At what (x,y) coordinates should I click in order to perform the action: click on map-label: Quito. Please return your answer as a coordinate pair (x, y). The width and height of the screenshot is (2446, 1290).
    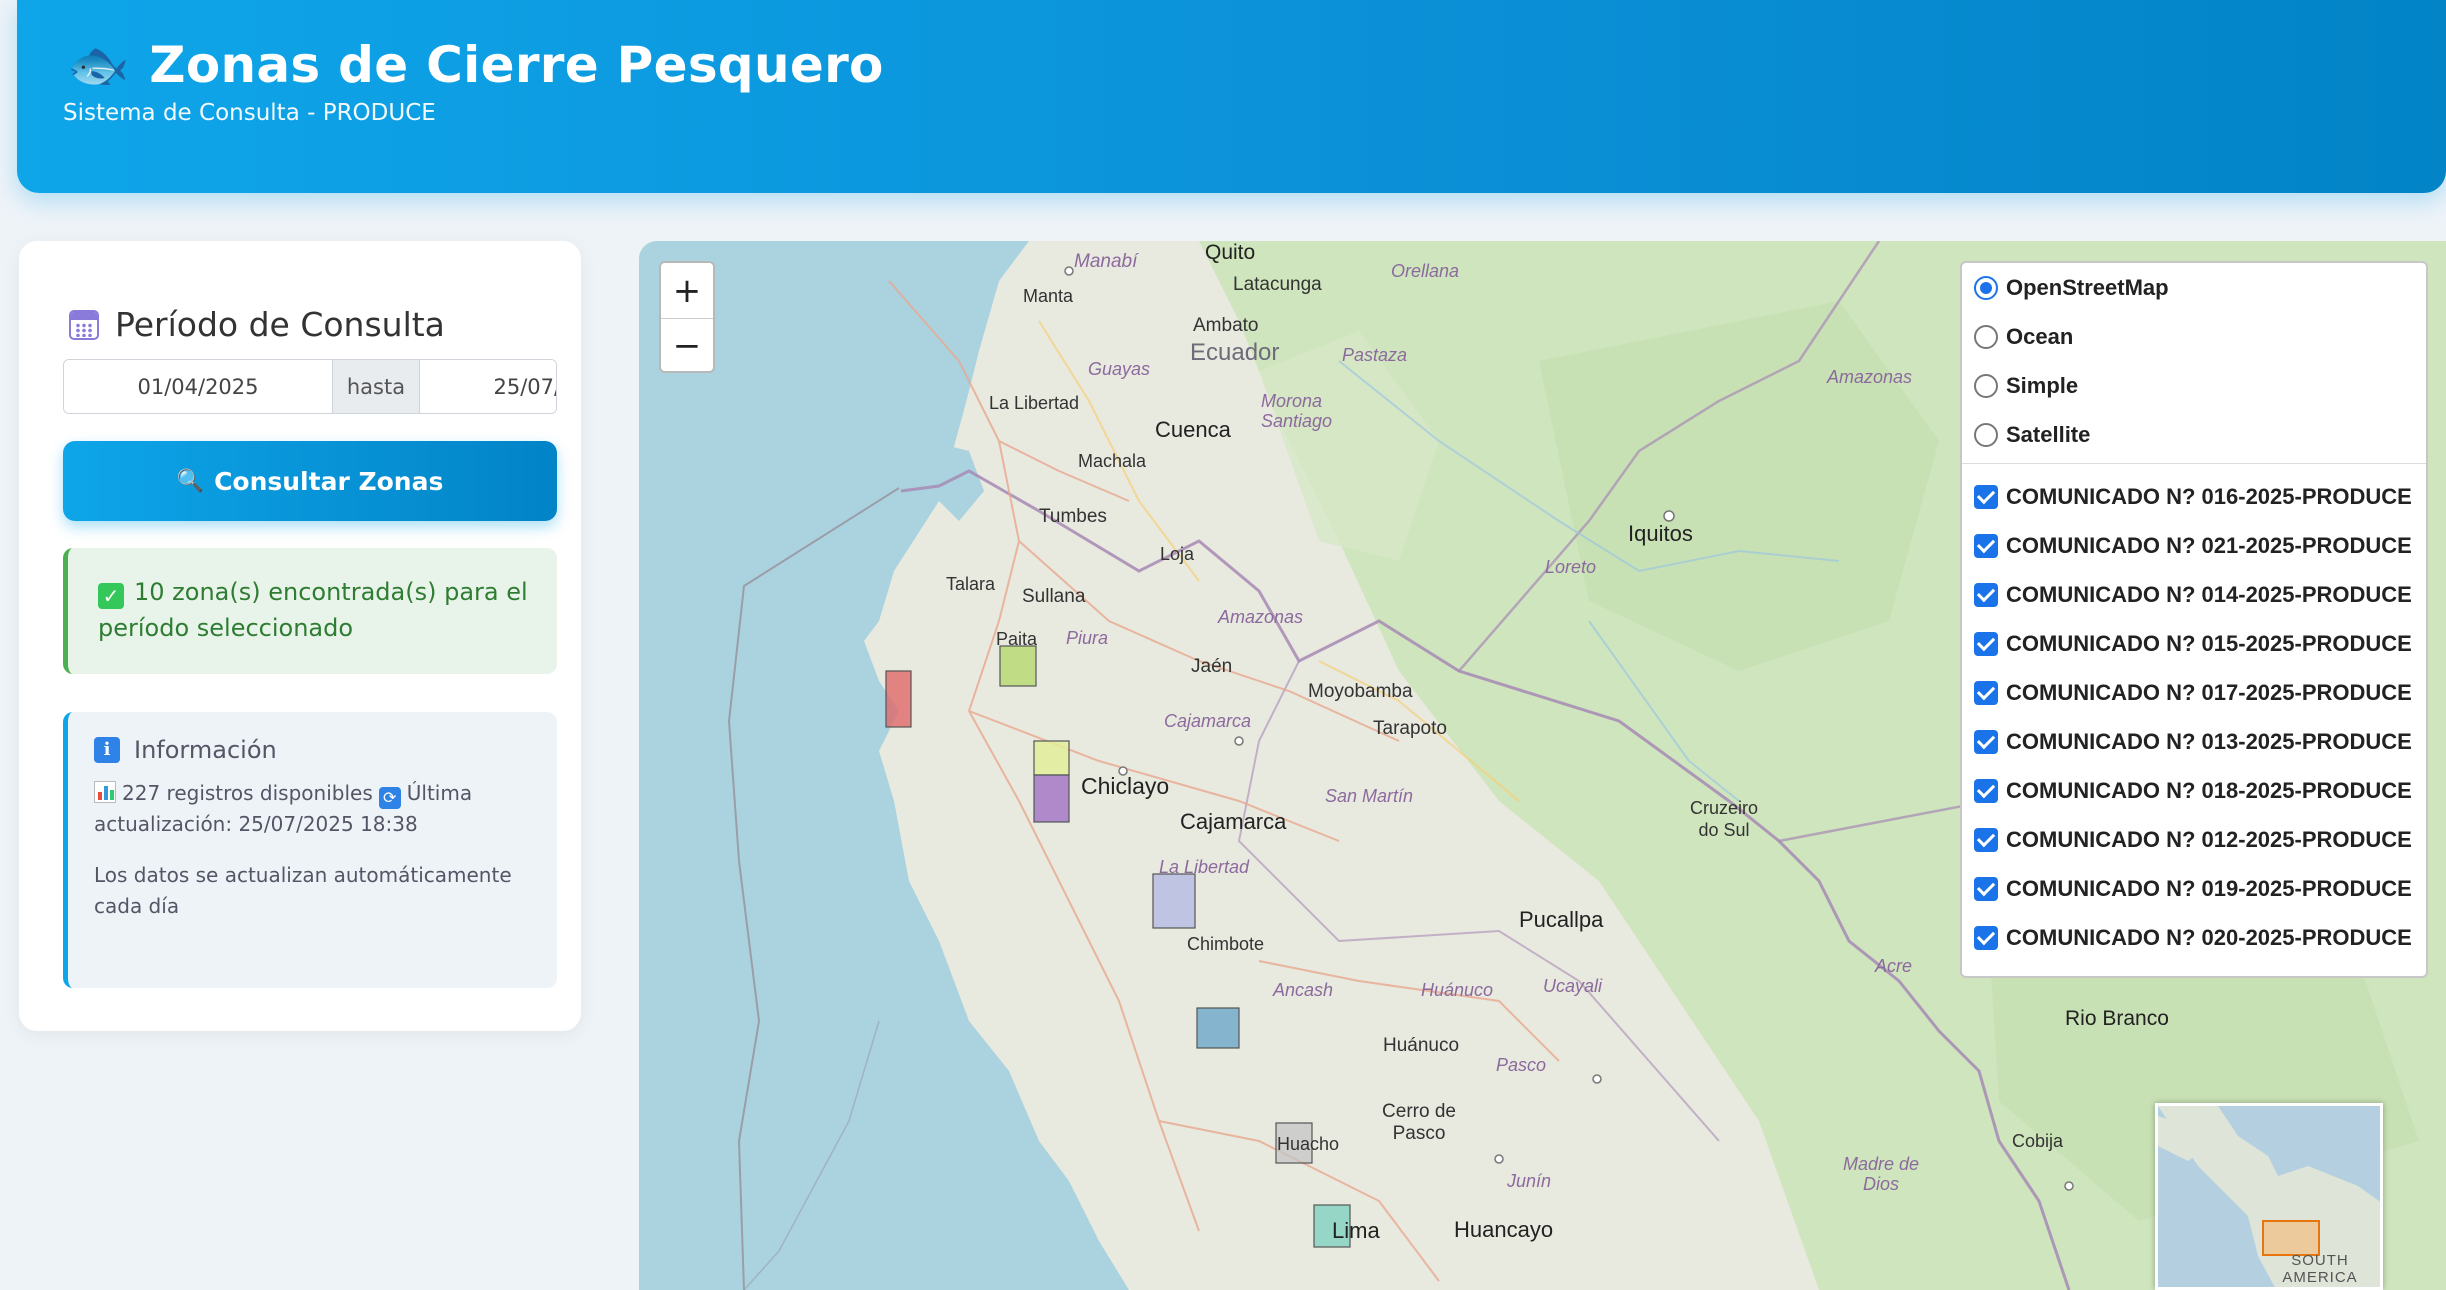
    Looking at the image, I should click on (1230, 252).